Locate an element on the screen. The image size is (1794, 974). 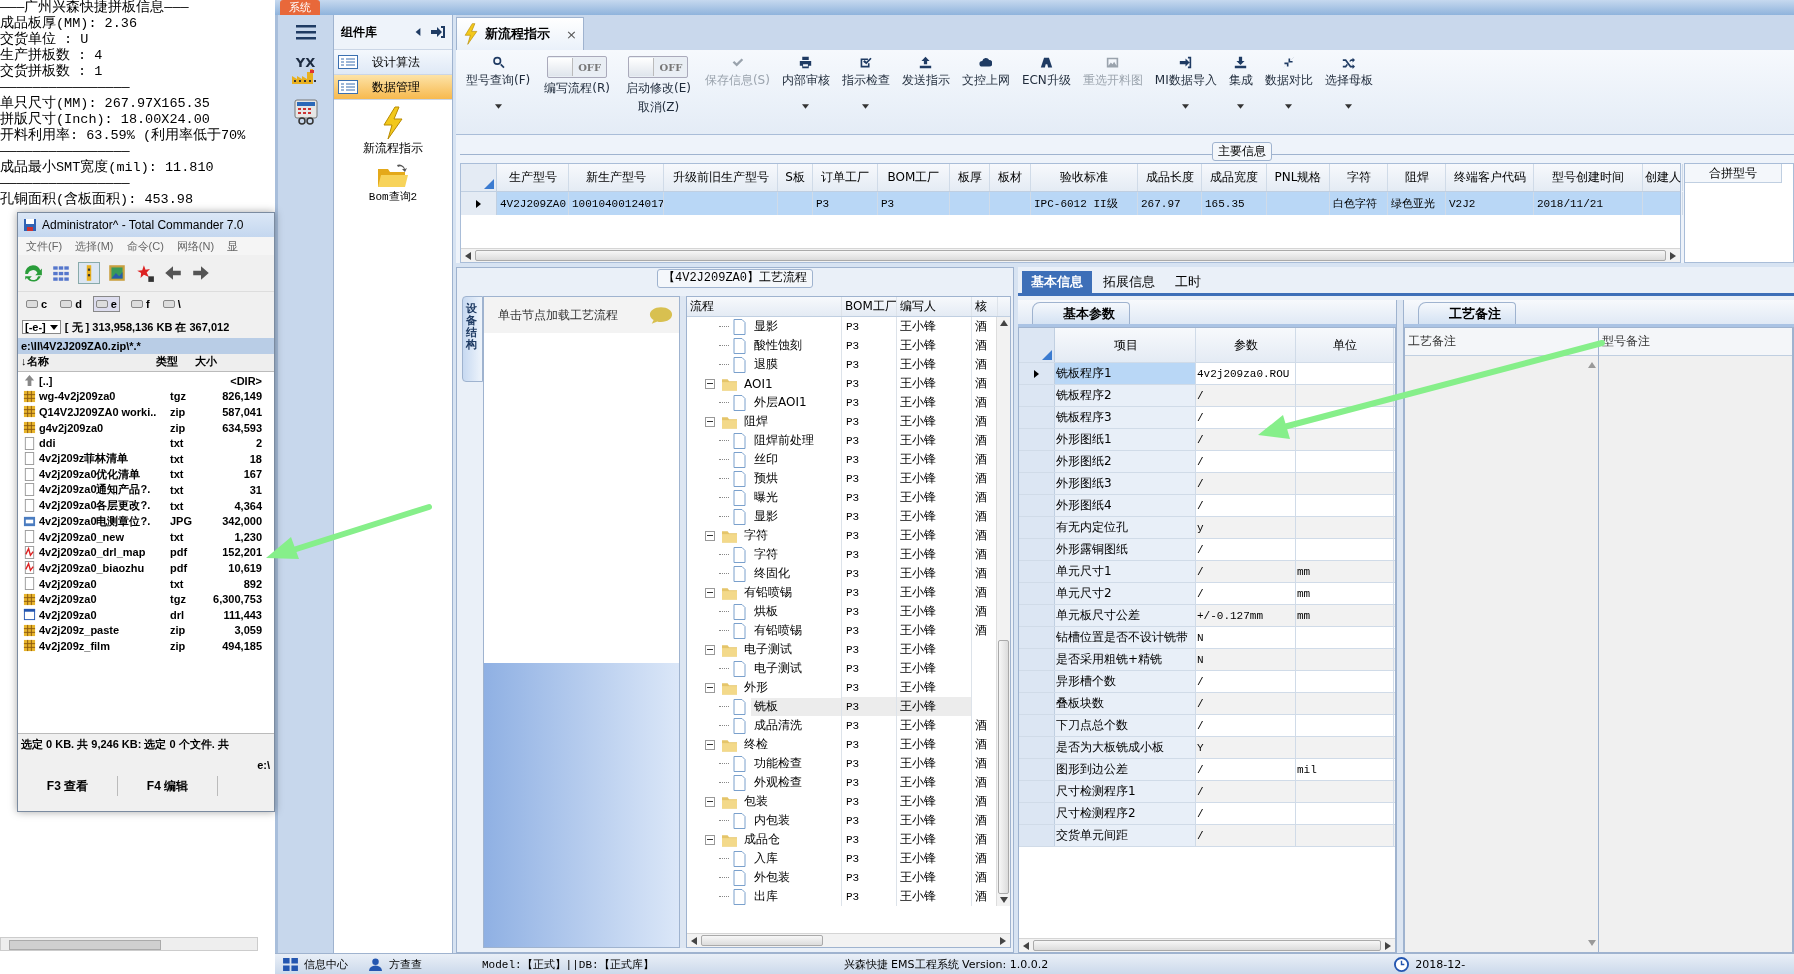
file-name: 4v2j209za0优化清单 is located at coordinates (103, 474).